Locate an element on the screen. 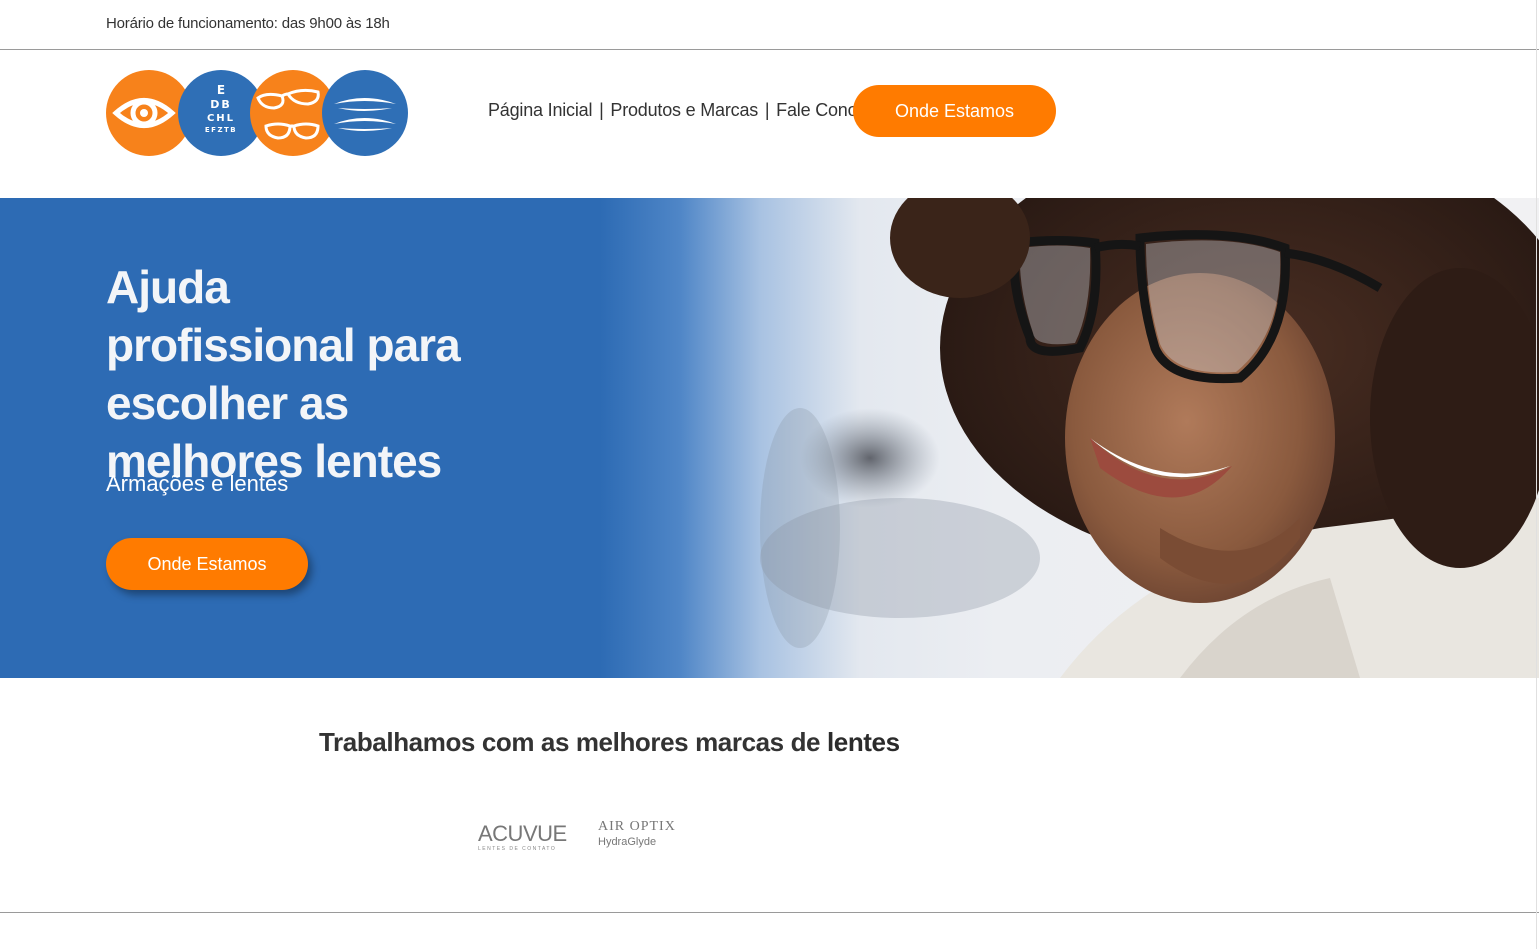 This screenshot has width=1539, height=949. air-optix-tagline: HydraGlyde is located at coordinates (627, 842).